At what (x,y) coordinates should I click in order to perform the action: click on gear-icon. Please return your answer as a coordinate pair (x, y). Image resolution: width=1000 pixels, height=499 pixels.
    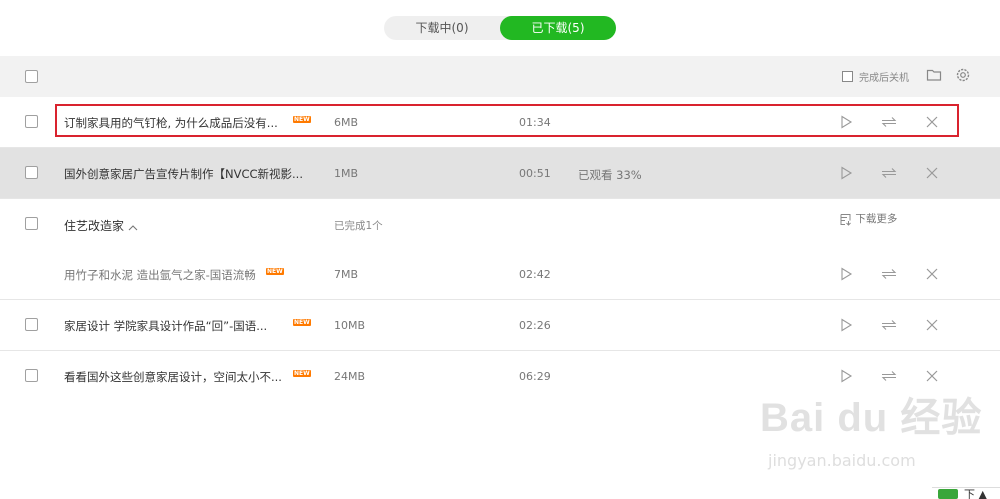
    Looking at the image, I should click on (963, 76).